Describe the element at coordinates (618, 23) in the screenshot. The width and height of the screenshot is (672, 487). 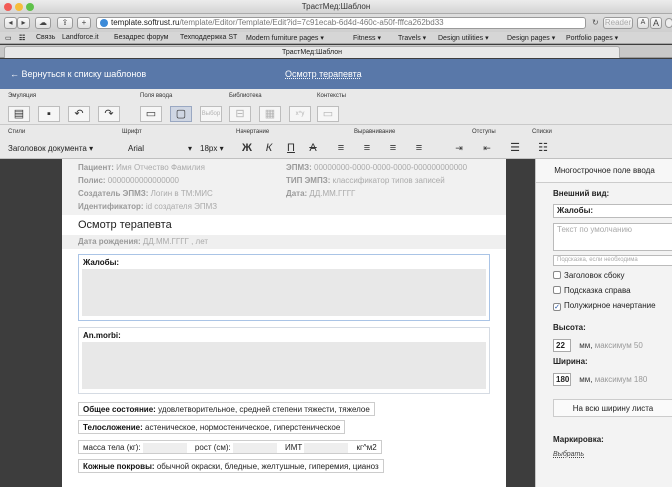
I see `reader-button: Reader` at that location.